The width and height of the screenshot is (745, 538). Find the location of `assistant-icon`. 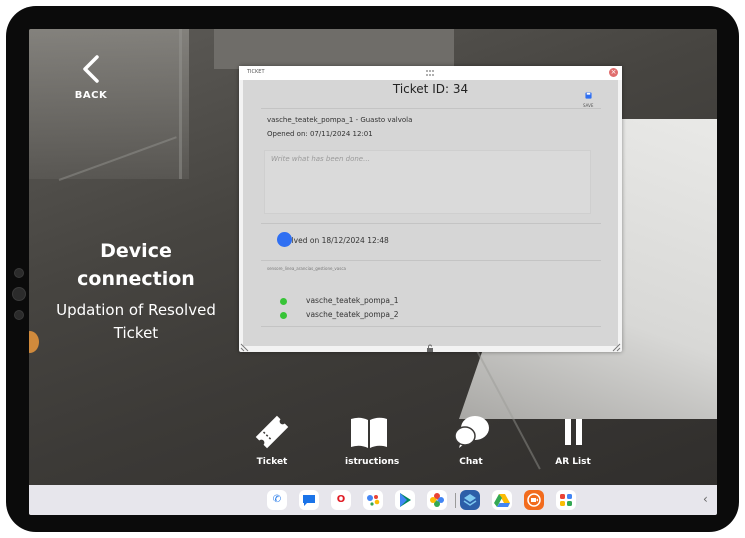

assistant-icon is located at coordinates (373, 500).